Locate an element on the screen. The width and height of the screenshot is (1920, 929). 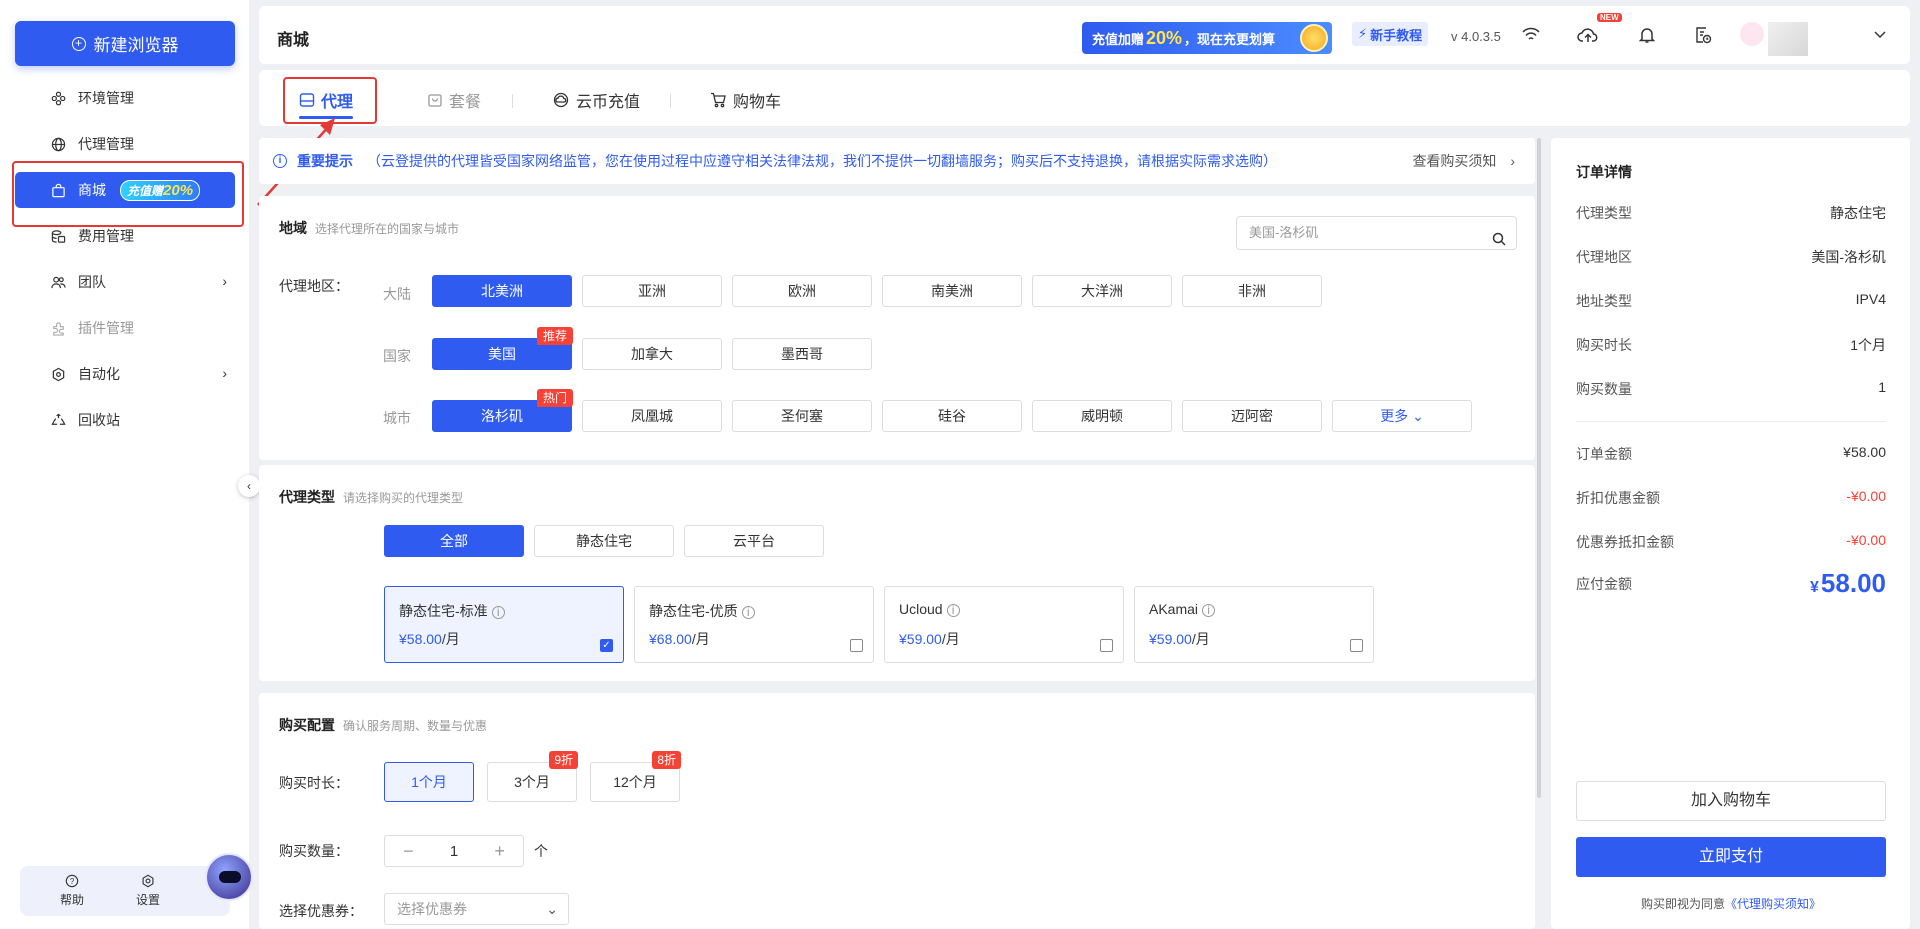
country-option: 美国 推荐 is located at coordinates (502, 348).